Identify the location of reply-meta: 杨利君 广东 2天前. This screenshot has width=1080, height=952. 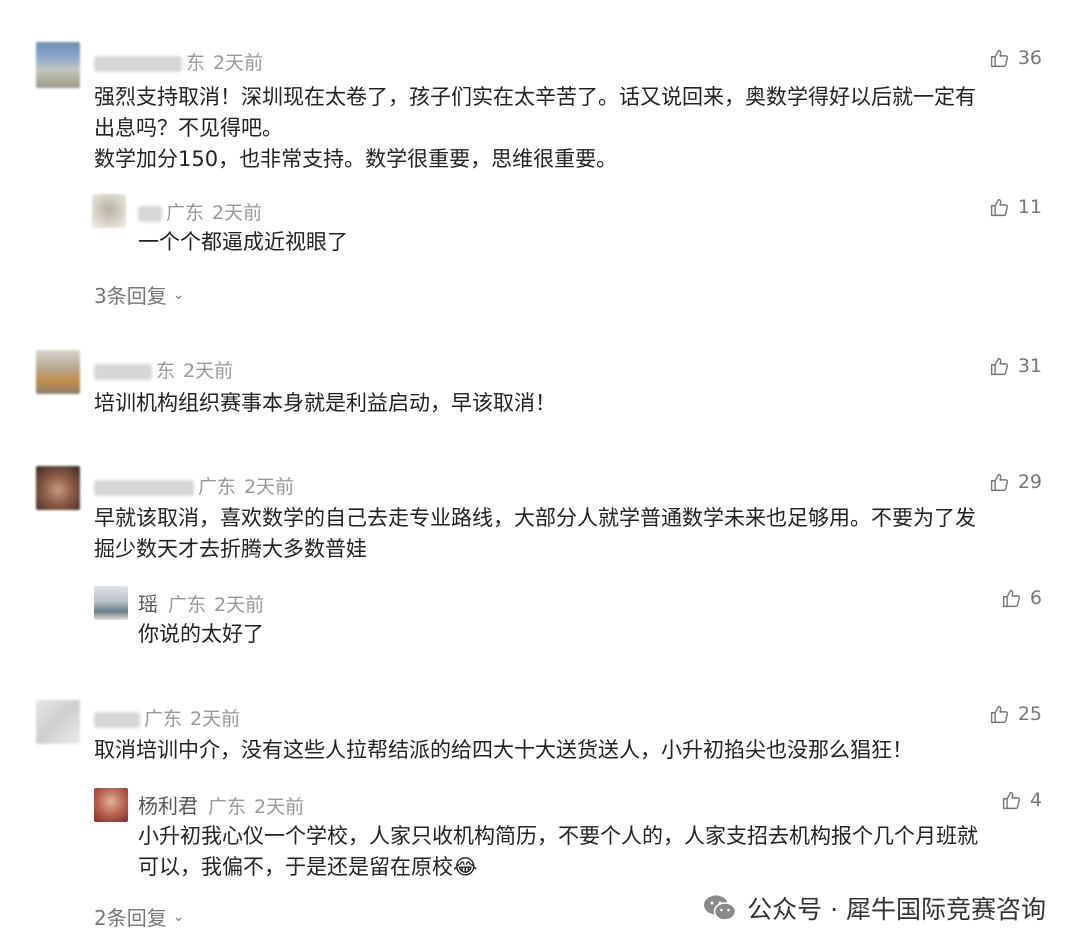
(221, 804).